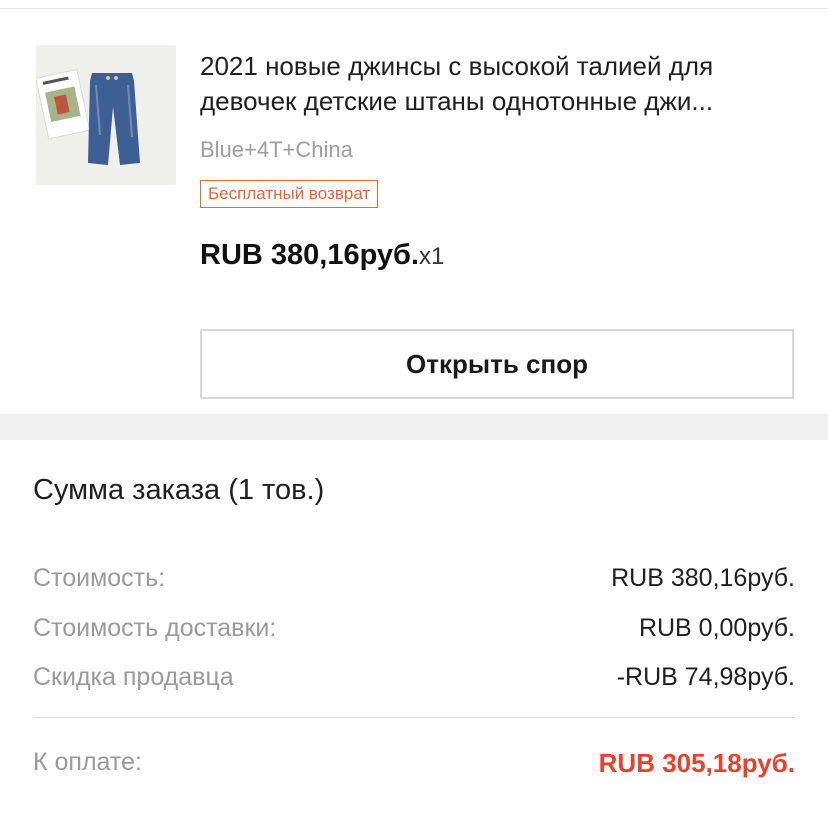 The height and width of the screenshot is (821, 828). I want to click on open-dispute-button: Открыть спор, so click(497, 364).